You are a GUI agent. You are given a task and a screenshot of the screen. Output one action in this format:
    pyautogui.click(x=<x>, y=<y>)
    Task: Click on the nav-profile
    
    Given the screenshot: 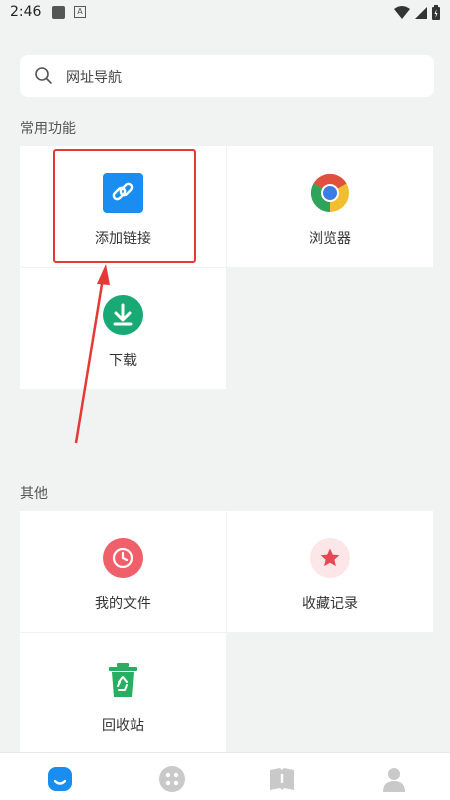 What is the action you would take?
    pyautogui.click(x=394, y=779)
    